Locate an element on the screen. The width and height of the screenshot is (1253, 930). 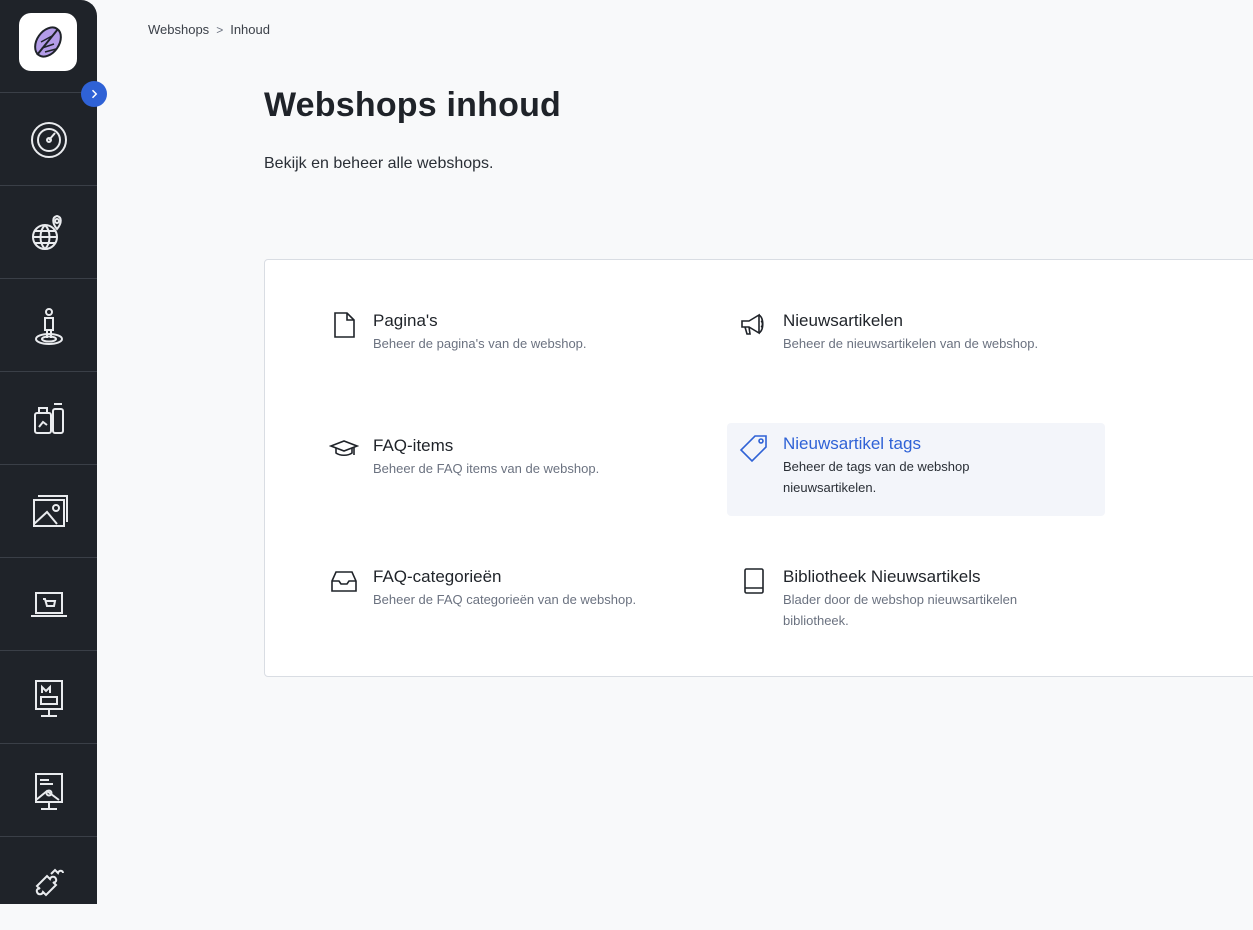
item-description-line2: nieuwsartikelen. is located at coordinates (830, 487).